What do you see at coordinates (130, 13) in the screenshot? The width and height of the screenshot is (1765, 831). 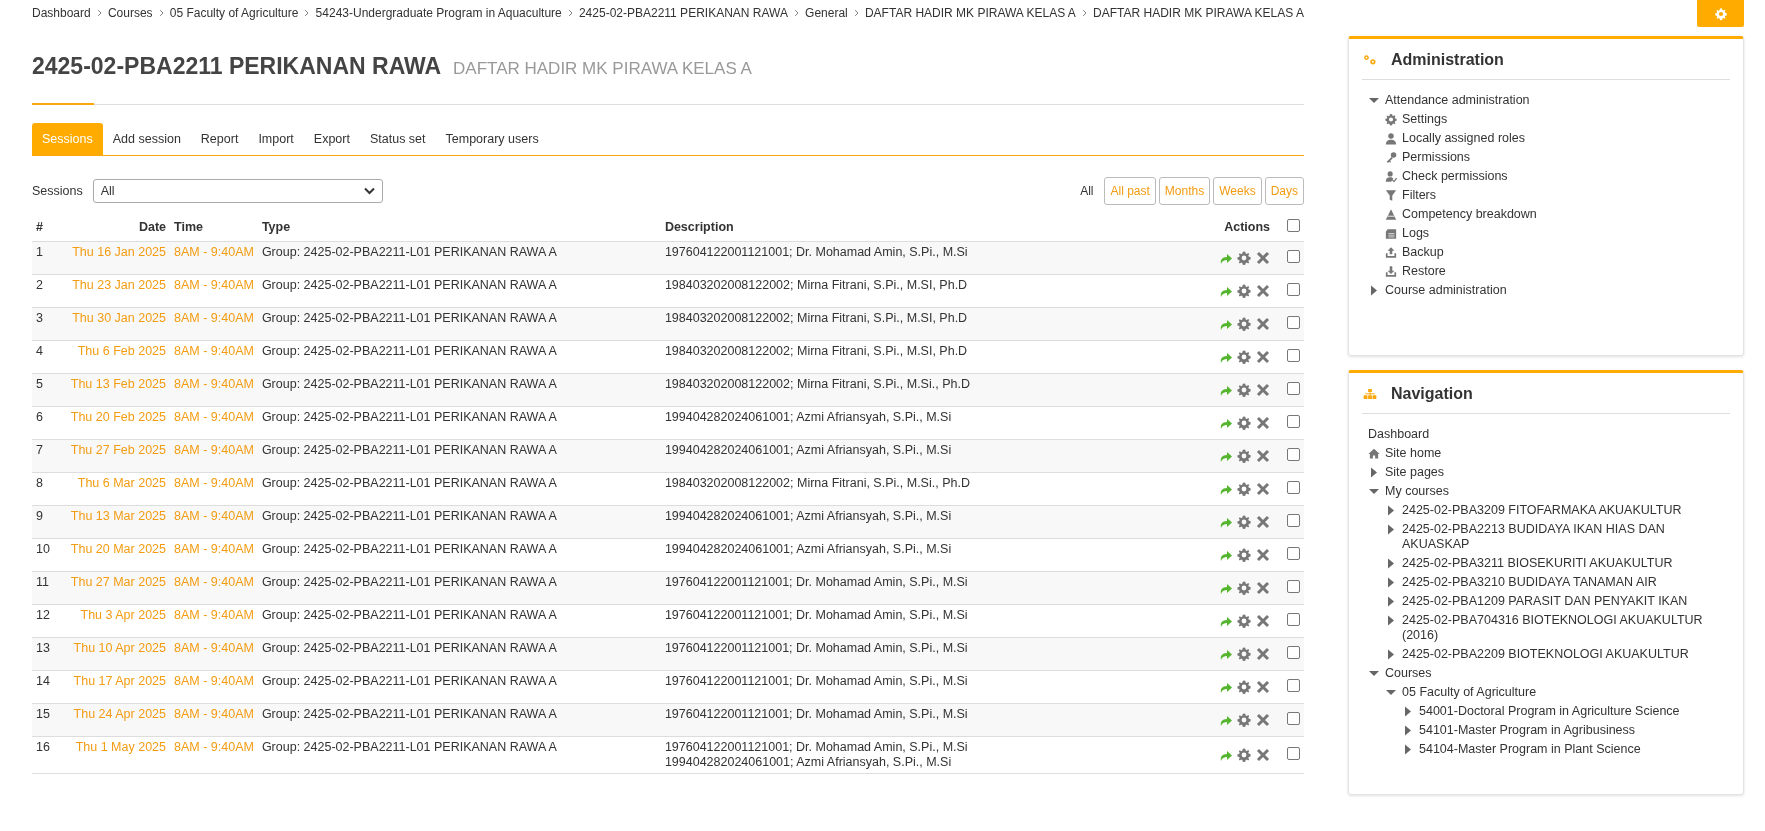 I see `breadcrumb-link: Courses` at bounding box center [130, 13].